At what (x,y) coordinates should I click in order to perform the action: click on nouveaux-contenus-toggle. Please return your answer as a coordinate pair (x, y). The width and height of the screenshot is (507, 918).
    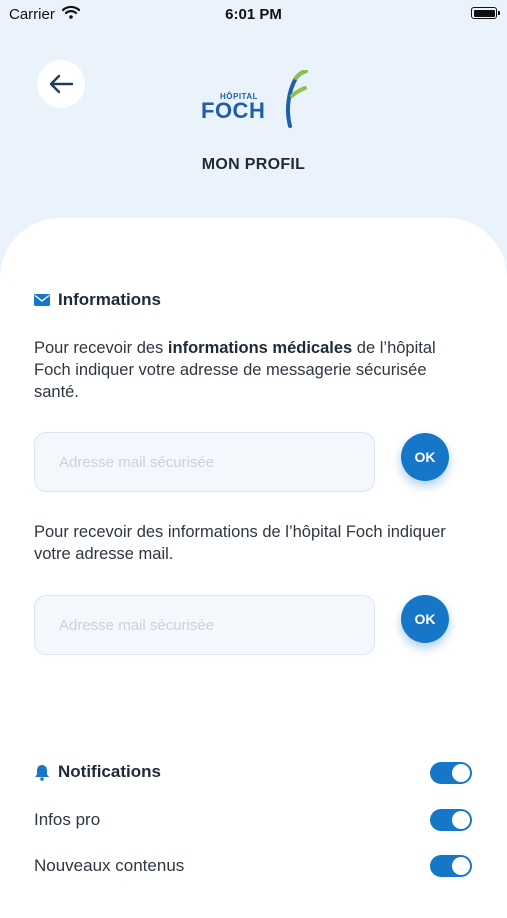
    Looking at the image, I should click on (451, 866).